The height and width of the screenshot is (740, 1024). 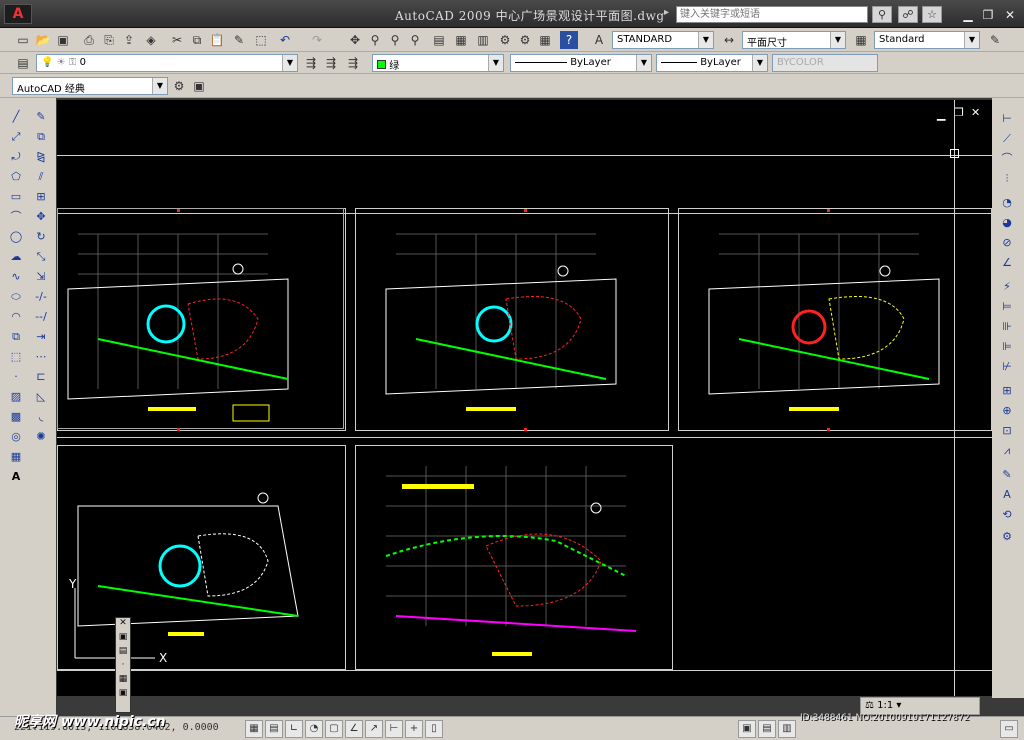 I want to click on table-icon: ▦, so click(x=16, y=457).